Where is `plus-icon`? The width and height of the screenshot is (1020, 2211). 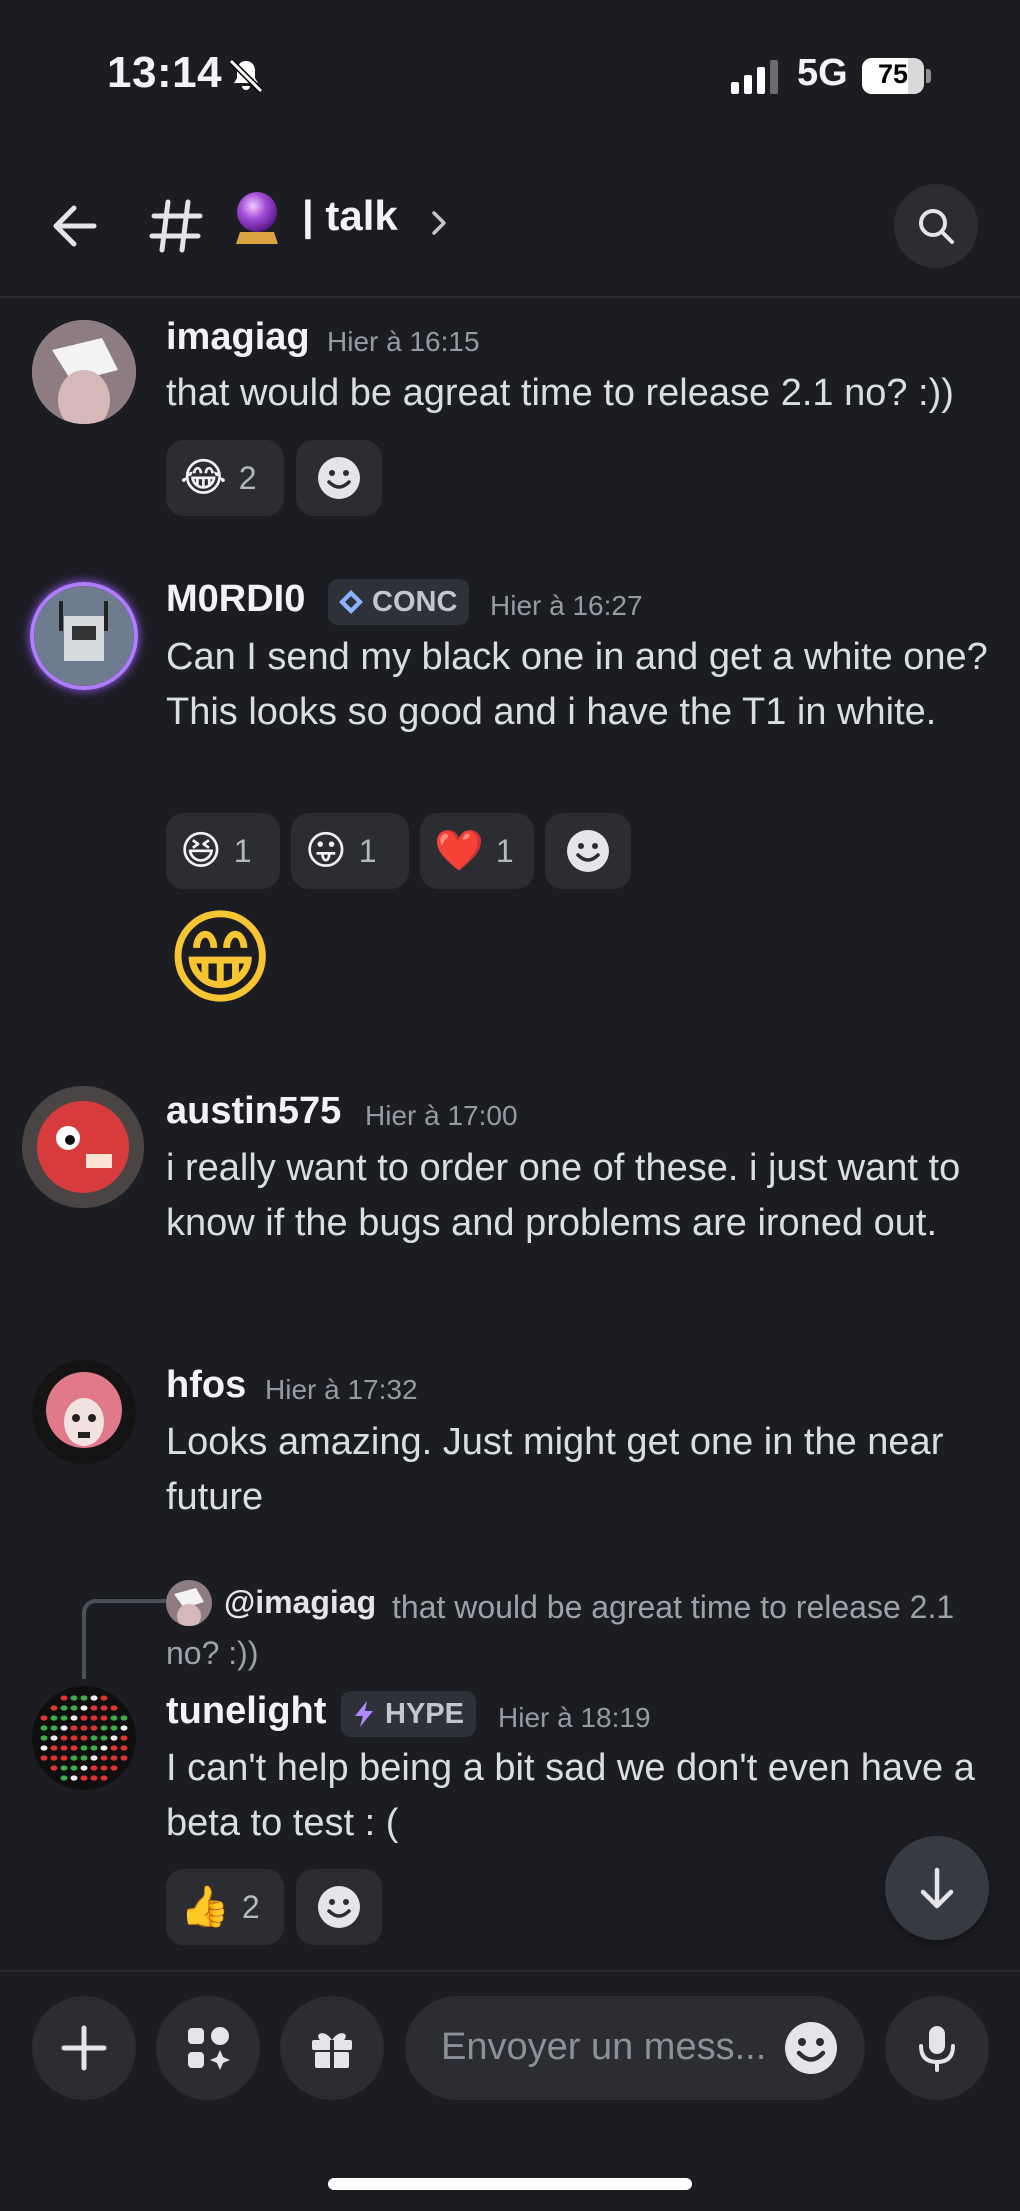 plus-icon is located at coordinates (84, 2048).